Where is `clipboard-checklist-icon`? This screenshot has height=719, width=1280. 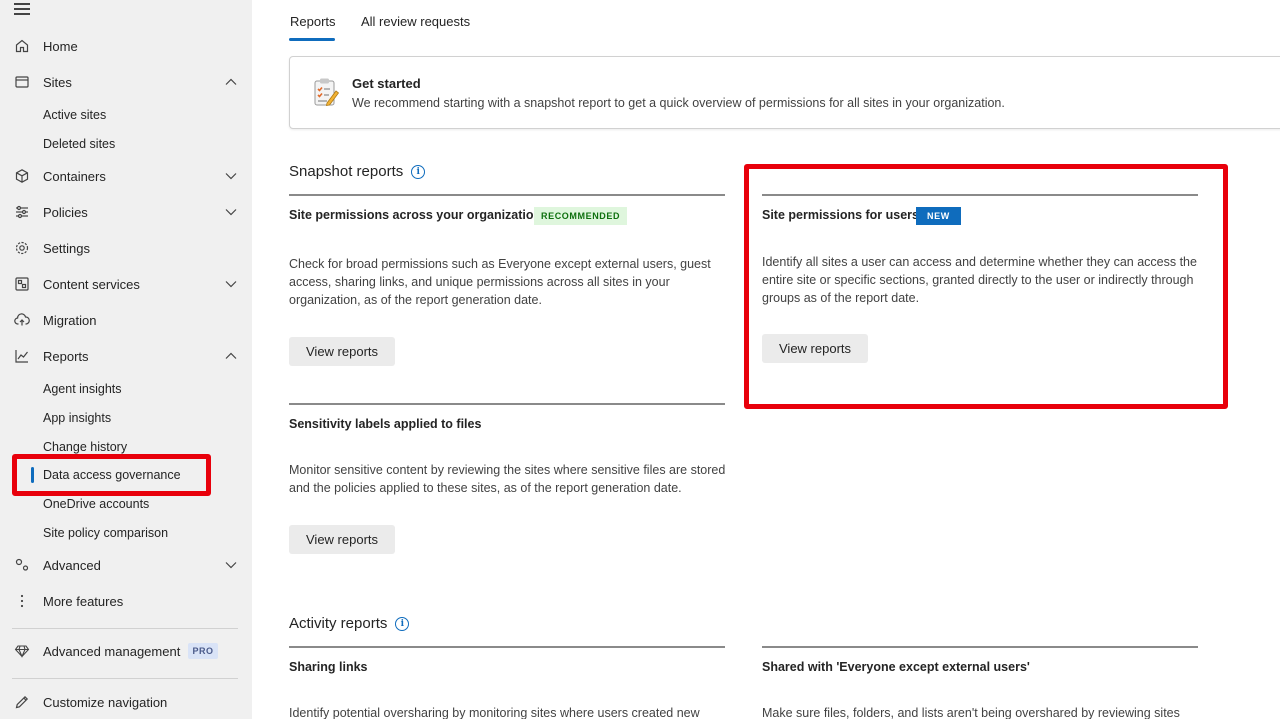
clipboard-checklist-icon is located at coordinates (327, 92).